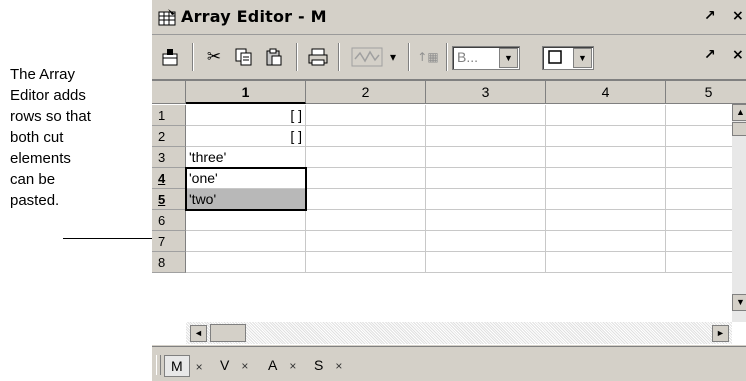 The height and width of the screenshot is (381, 746). Describe the element at coordinates (169, 178) in the screenshot. I see `row-header: 4` at that location.